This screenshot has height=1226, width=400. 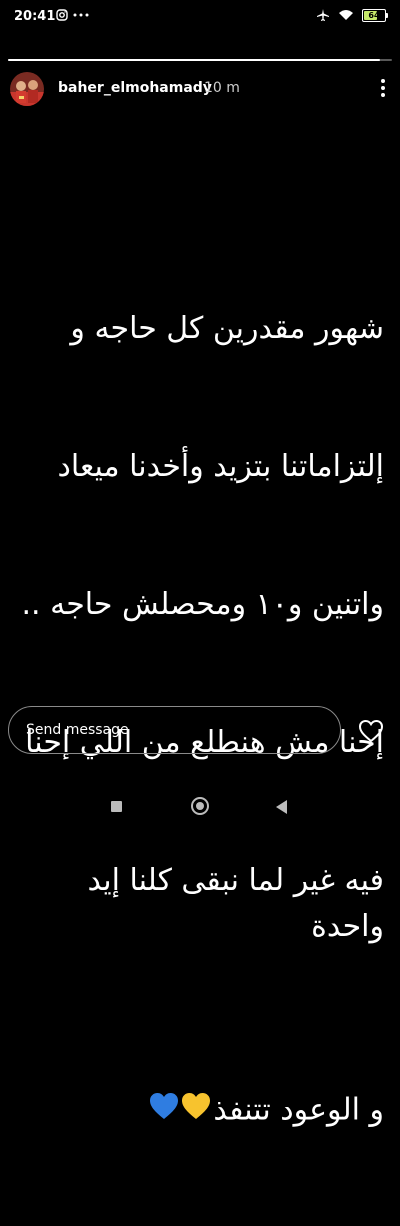 I want to click on caption-line: واتنين و١٠ ومحصلش حاجه .., so click(x=203, y=604).